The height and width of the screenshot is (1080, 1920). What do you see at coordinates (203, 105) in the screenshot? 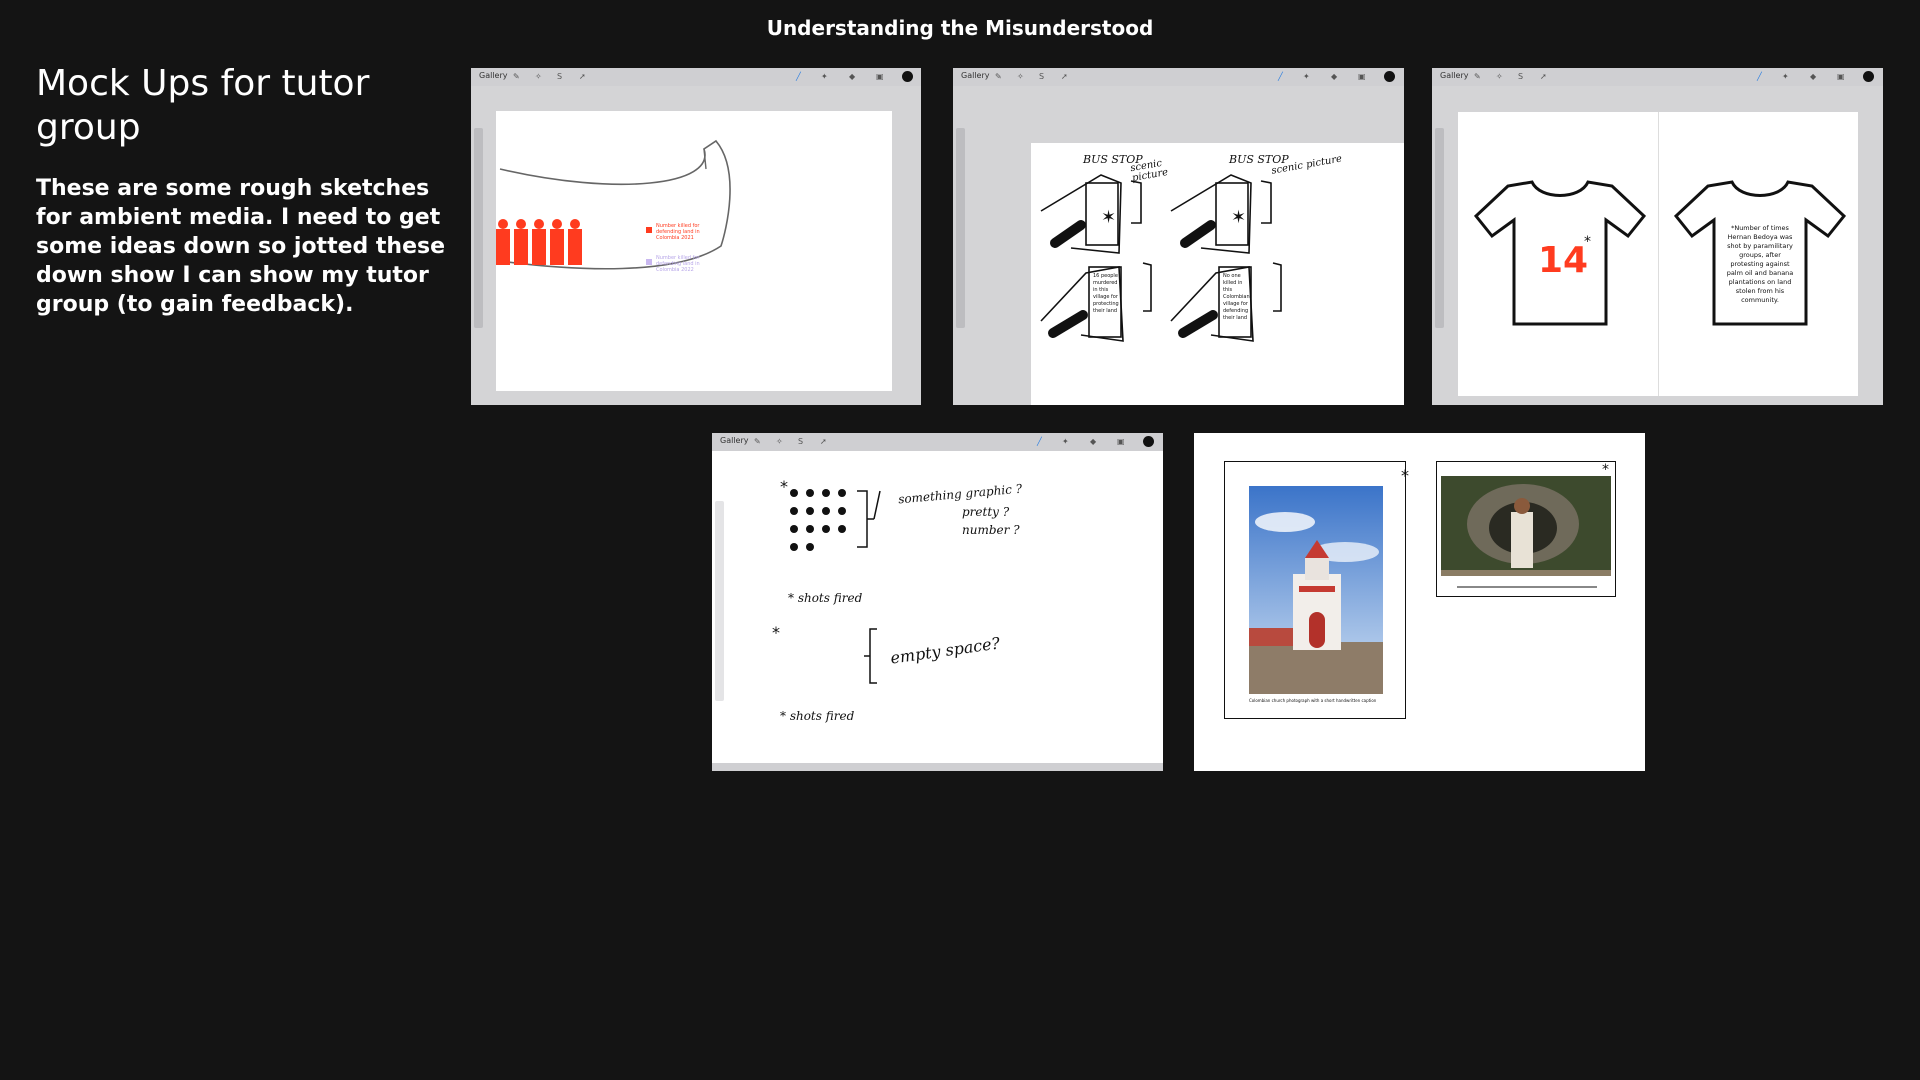
I see `section-heading: Mock Ups for tutor group` at bounding box center [203, 105].